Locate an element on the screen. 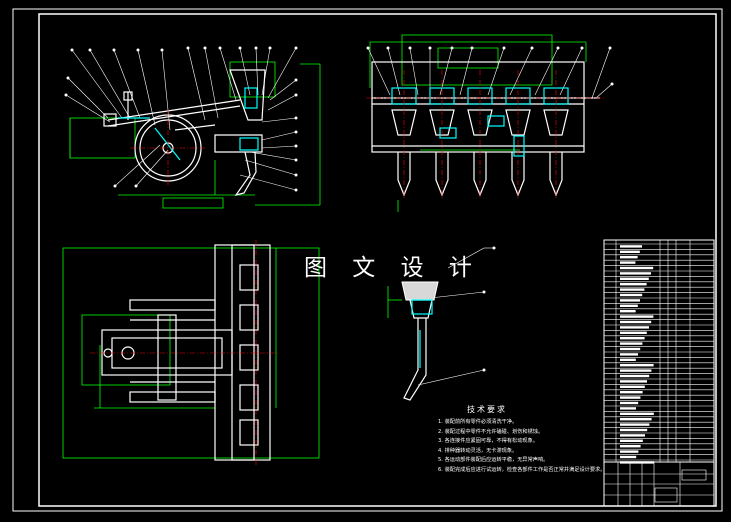 The image size is (731, 522). requirement-item: 2. 装配过程中零件不允许磕碰、划伤和锈蚀。 is located at coordinates (491, 431).